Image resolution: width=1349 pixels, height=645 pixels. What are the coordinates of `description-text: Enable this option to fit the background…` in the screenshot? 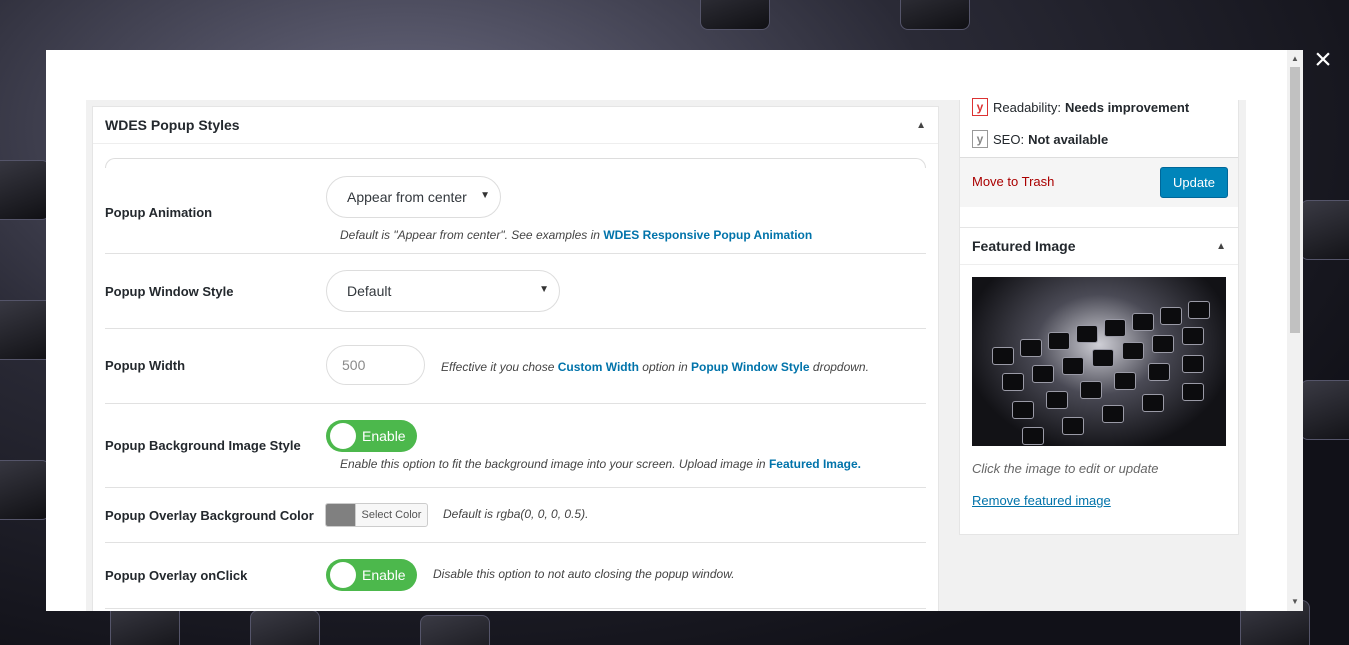 It's located at (554, 464).